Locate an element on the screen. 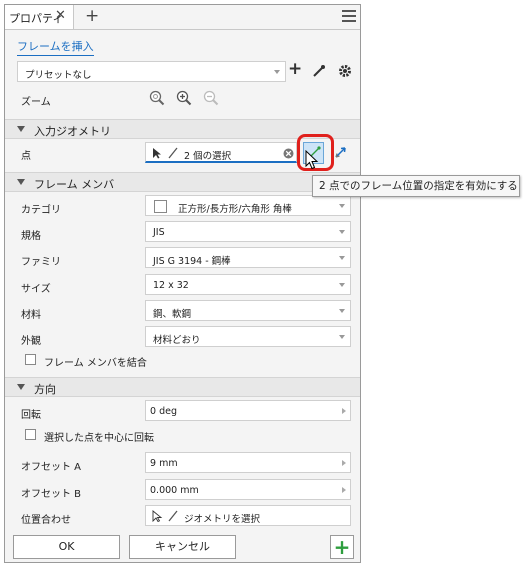 The width and height of the screenshot is (523, 567). size-dropdown: 12 x 32 is located at coordinates (248, 284).